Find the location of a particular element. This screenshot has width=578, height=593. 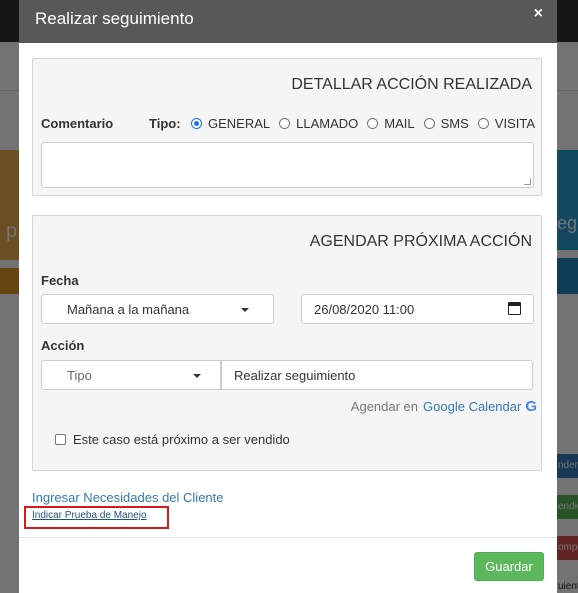

type-radio-label: VISITA is located at coordinates (515, 123).